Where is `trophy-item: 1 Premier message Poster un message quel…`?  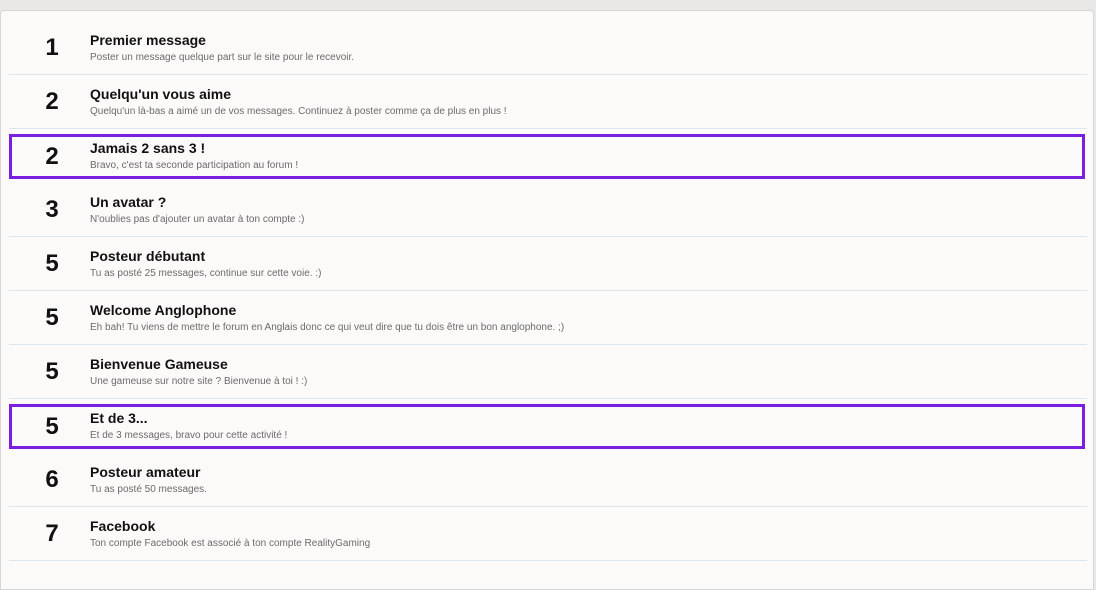 trophy-item: 1 Premier message Poster un message quel… is located at coordinates (548, 48).